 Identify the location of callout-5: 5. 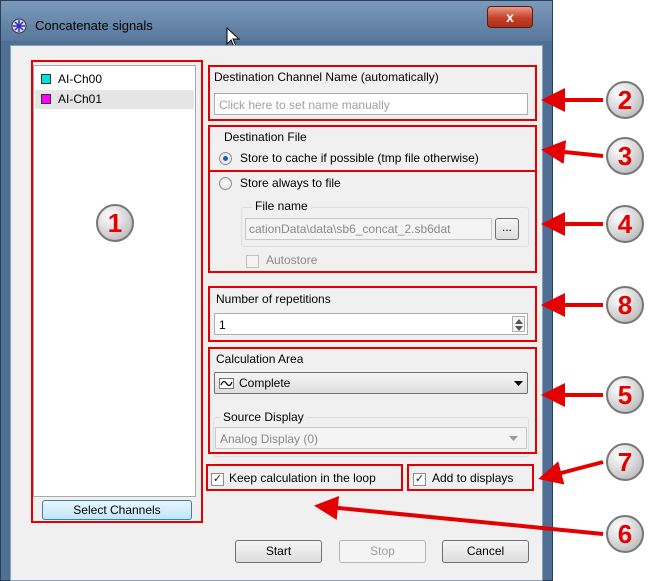
(625, 395).